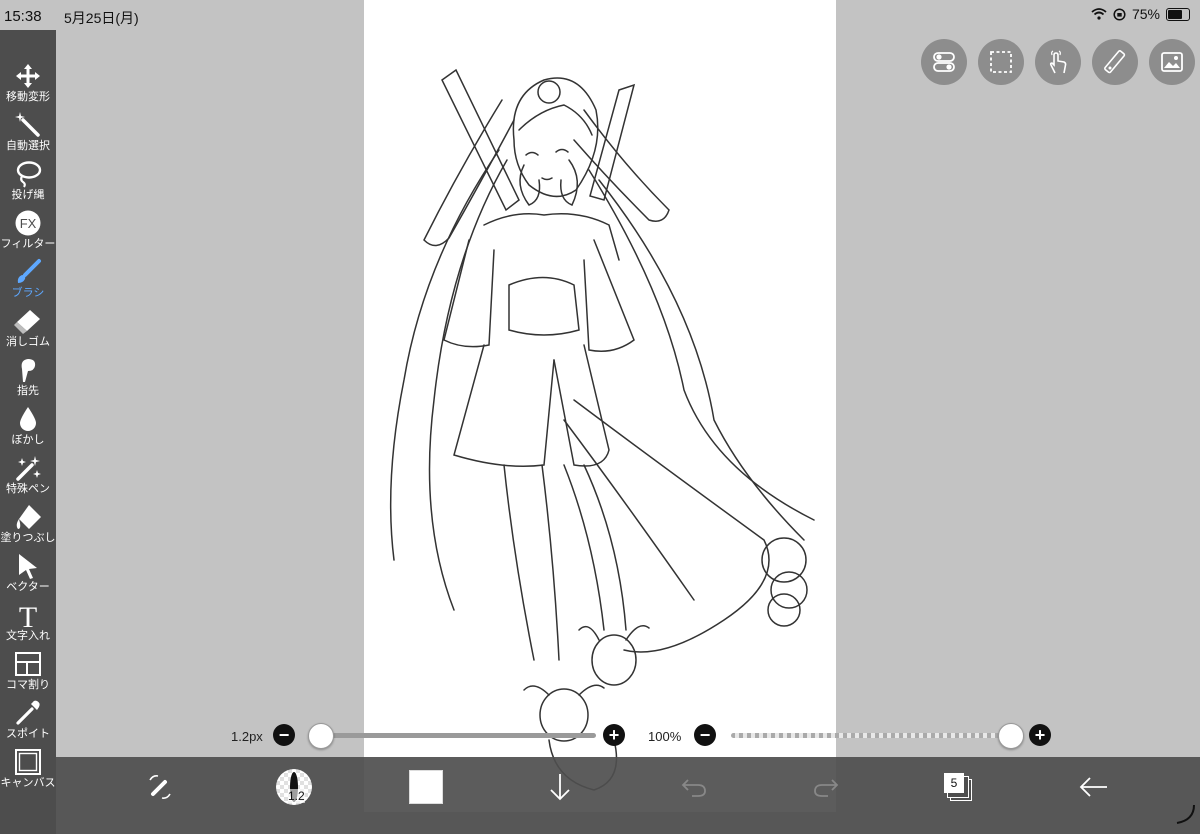  I want to click on tool-label: 消しゴム, so click(28, 342).